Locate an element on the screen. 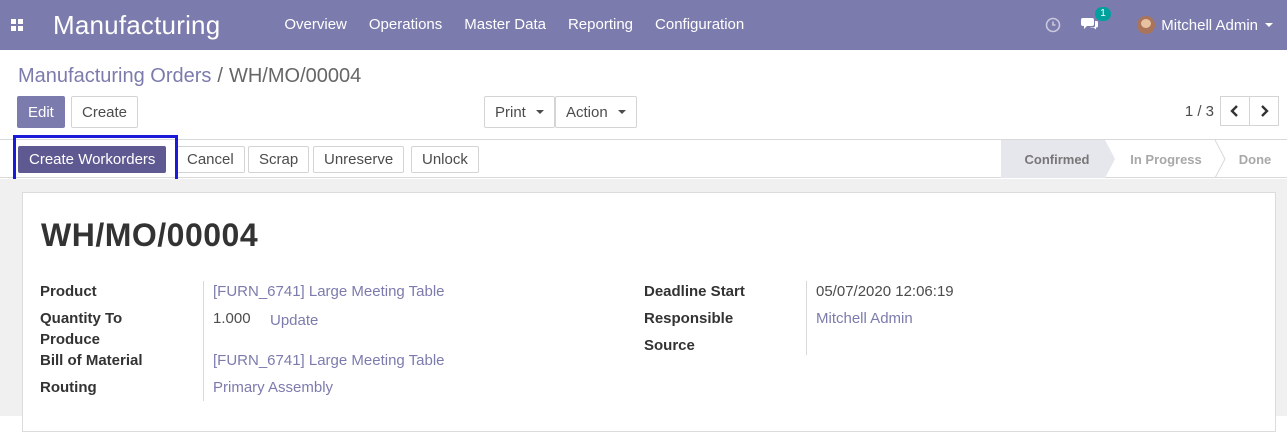 This screenshot has width=1287, height=432. breadcrumb: Manufacturing Orders / WH/MO/00004 is located at coordinates (189, 76).